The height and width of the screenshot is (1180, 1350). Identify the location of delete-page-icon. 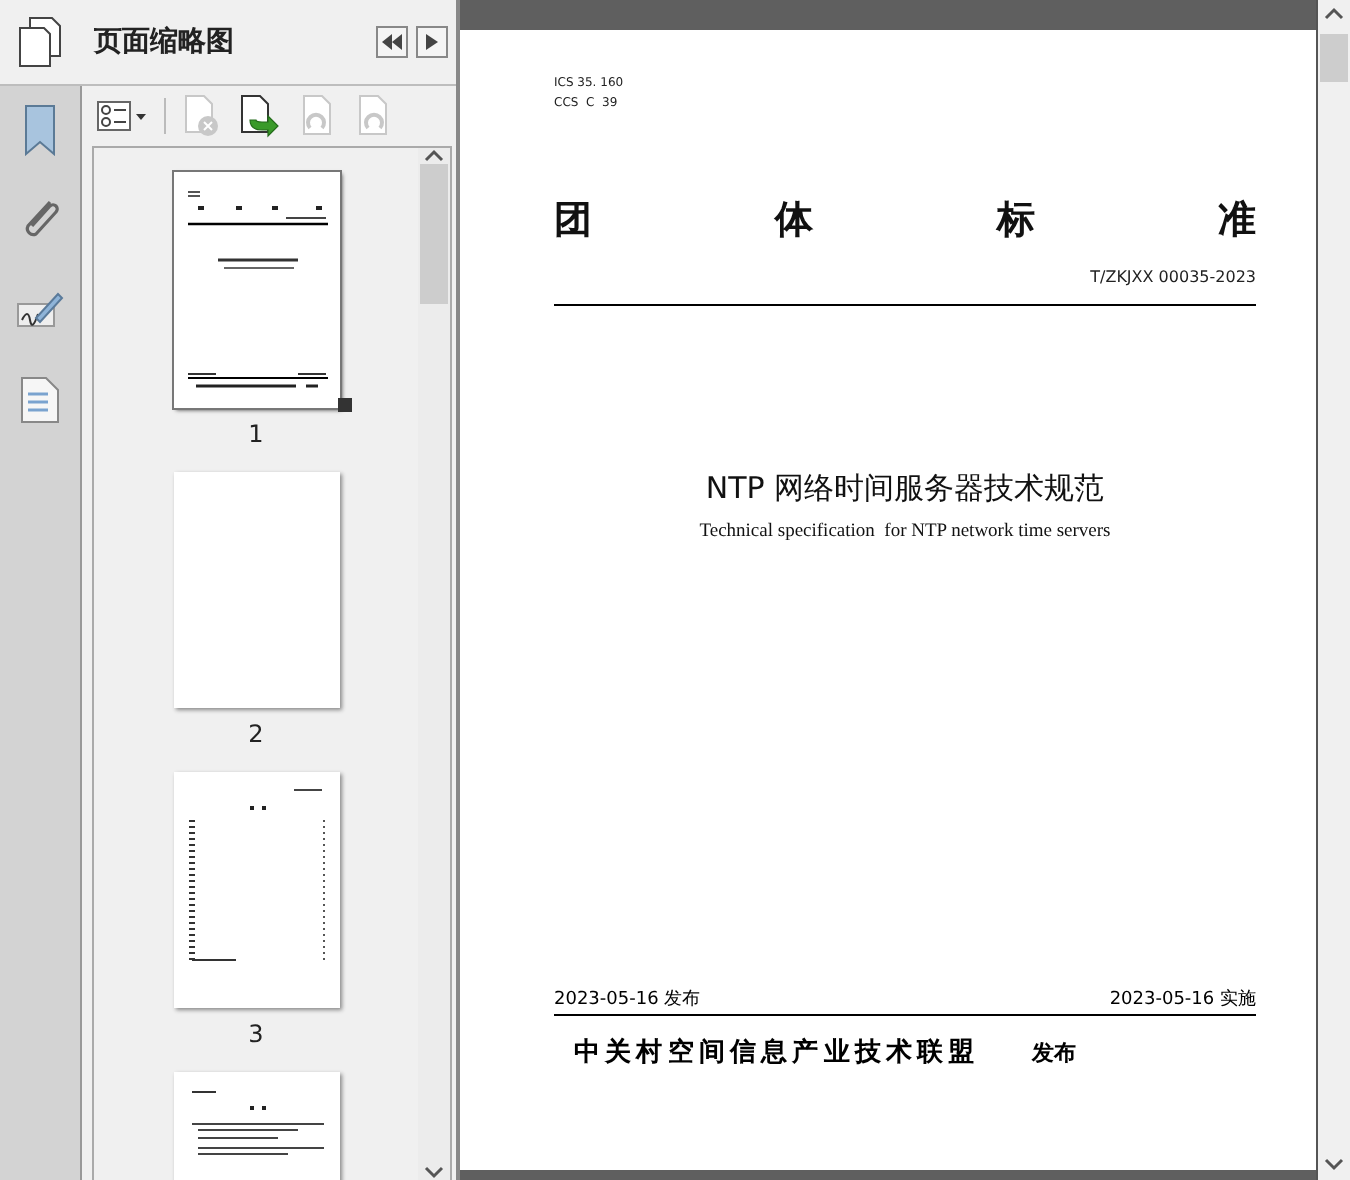
(202, 116).